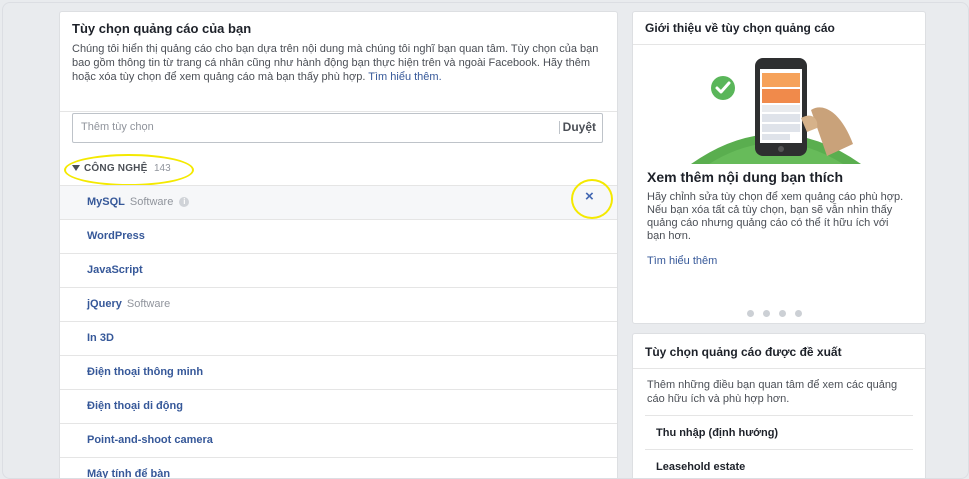 This screenshot has width=969, height=479. I want to click on add-preference-input, so click(316, 127).